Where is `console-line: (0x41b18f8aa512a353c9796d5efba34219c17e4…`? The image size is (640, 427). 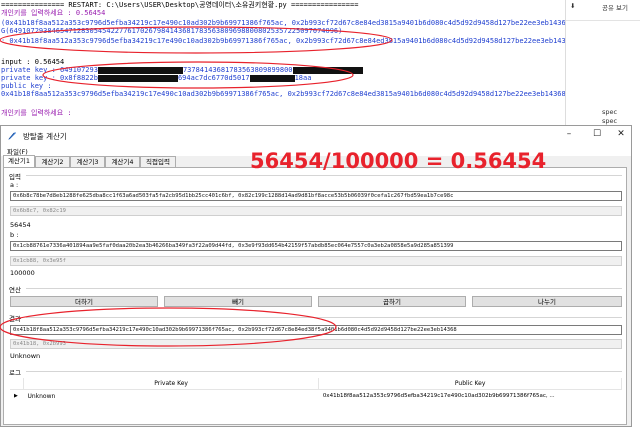
console-line: (0x41b18f8aa512a353c9796d5efba34219c17e4… is located at coordinates (283, 23).